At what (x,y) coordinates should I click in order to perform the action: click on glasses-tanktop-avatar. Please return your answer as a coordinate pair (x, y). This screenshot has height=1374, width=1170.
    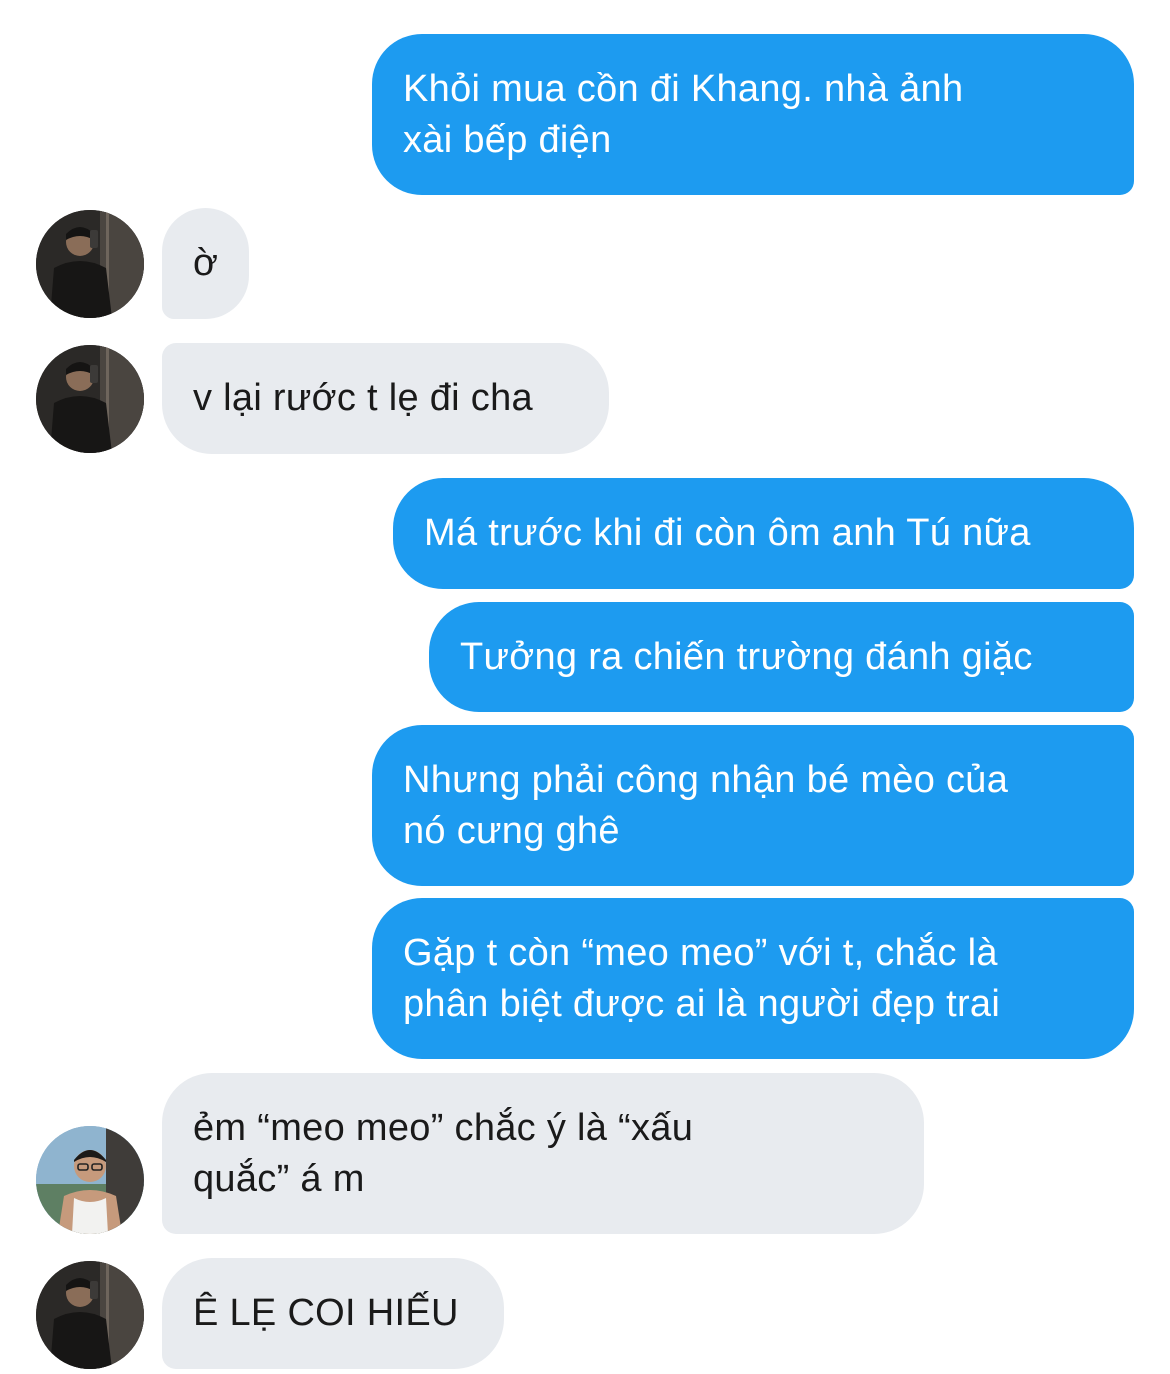
    Looking at the image, I should click on (90, 1180).